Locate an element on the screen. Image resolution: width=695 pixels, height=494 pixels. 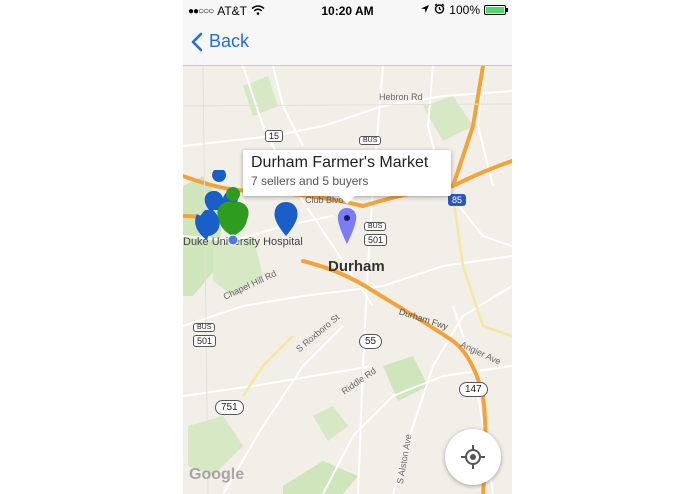
shield-501: 501 is located at coordinates (376, 240).